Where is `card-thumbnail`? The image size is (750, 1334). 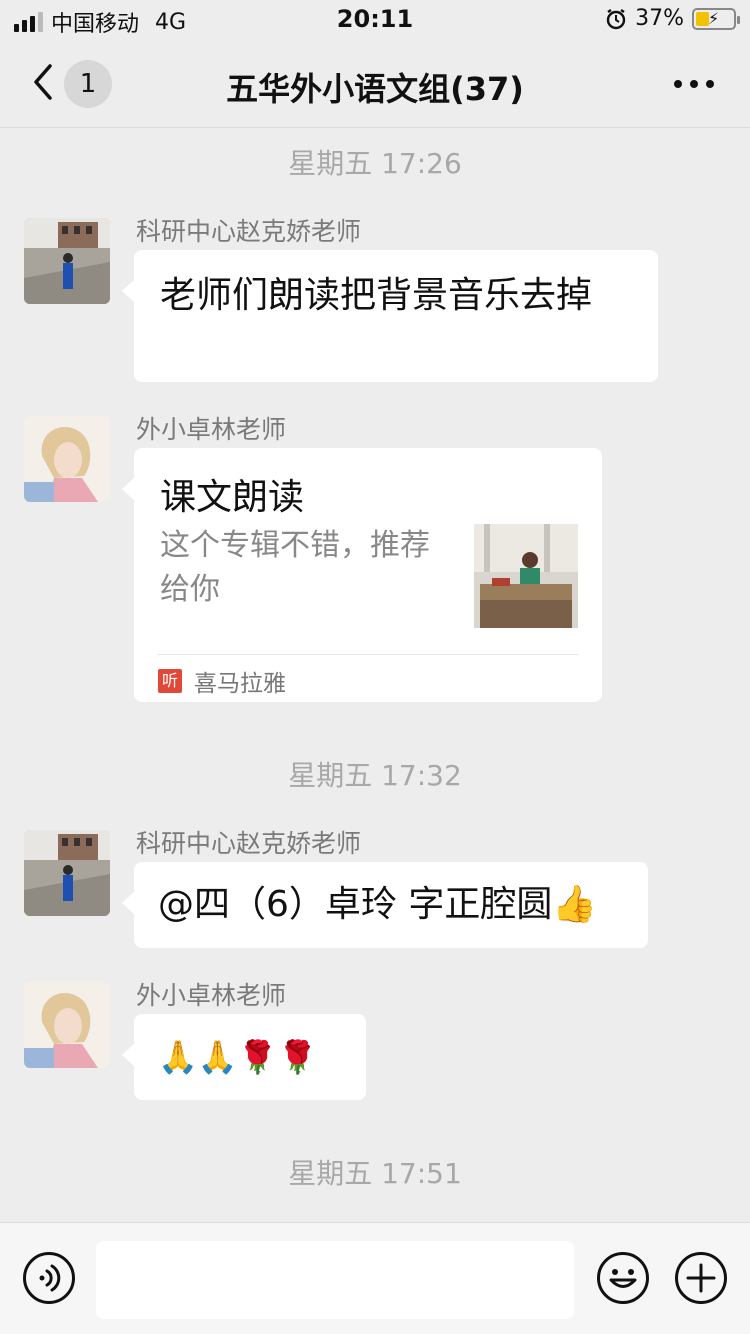 card-thumbnail is located at coordinates (526, 576).